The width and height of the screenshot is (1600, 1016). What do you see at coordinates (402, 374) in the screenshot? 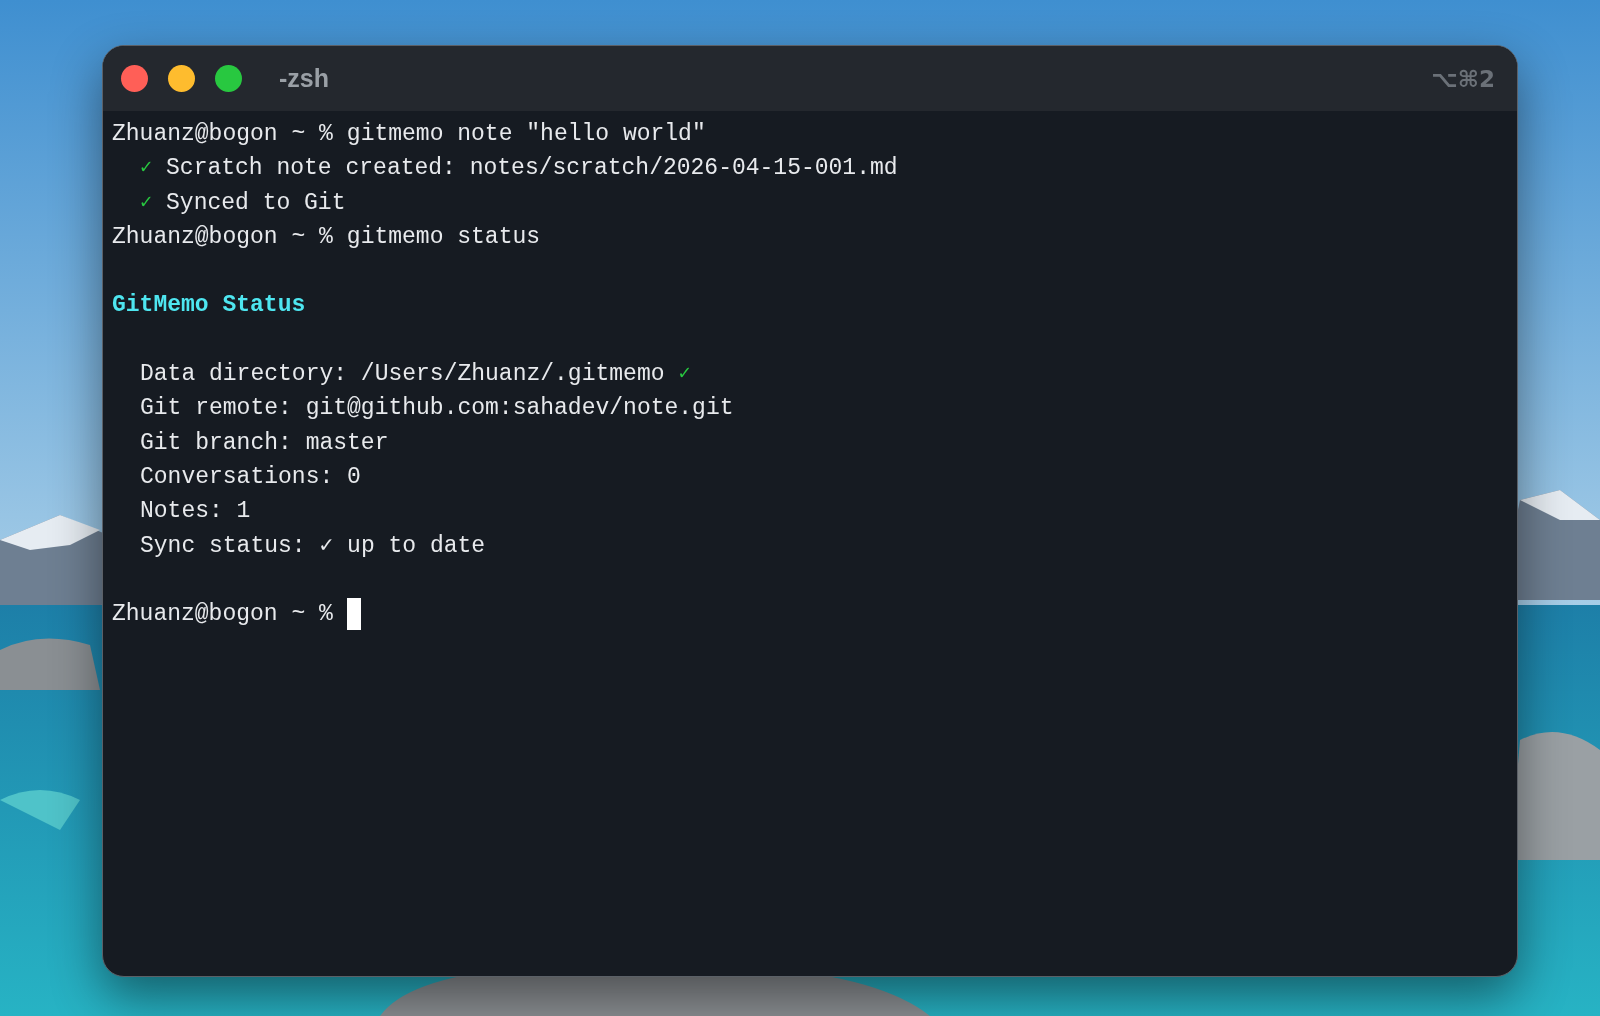
I see `status-field: Data directory: /Users/Zhuanz/.gitmemo` at bounding box center [402, 374].